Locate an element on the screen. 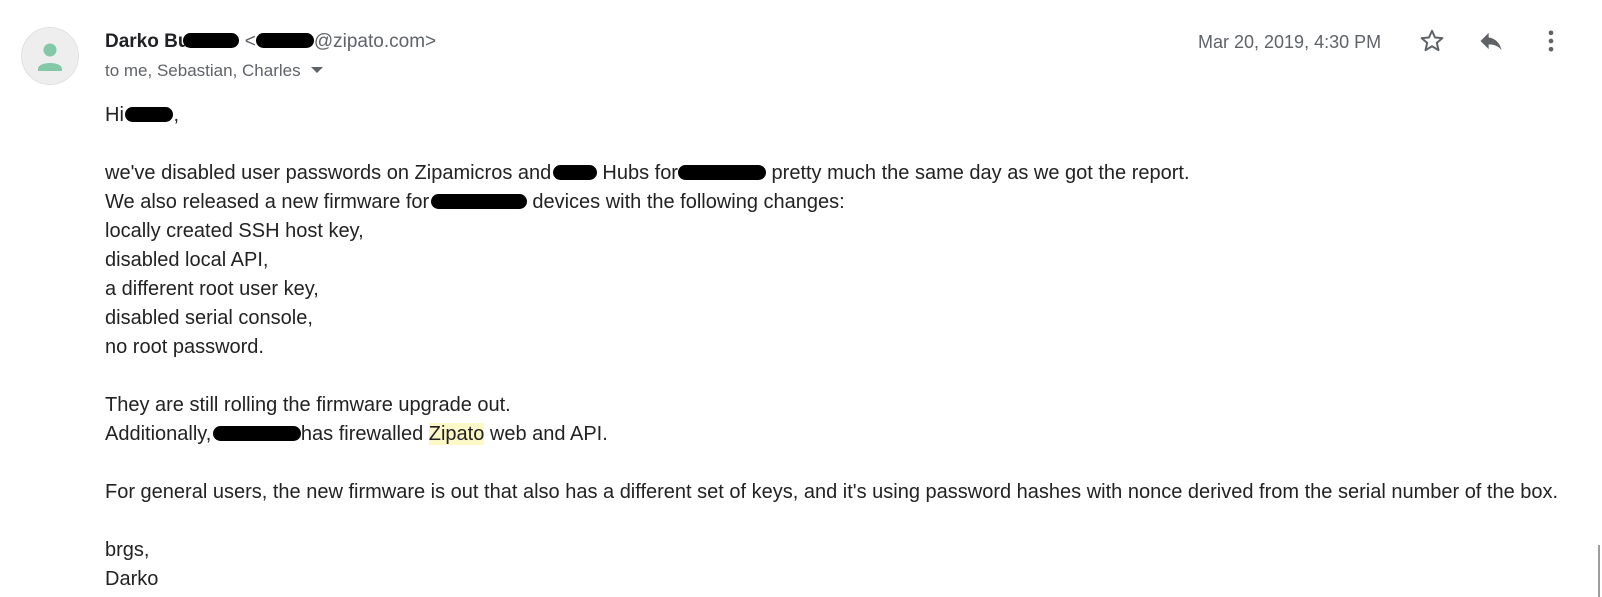 This screenshot has height=597, width=1602. text-span: web and API. is located at coordinates (546, 434).